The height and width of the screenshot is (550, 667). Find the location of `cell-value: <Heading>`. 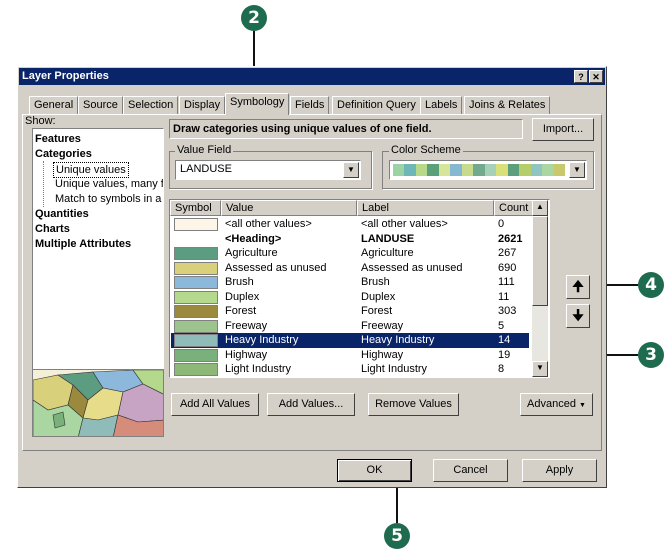

cell-value: <Heading> is located at coordinates (253, 238).